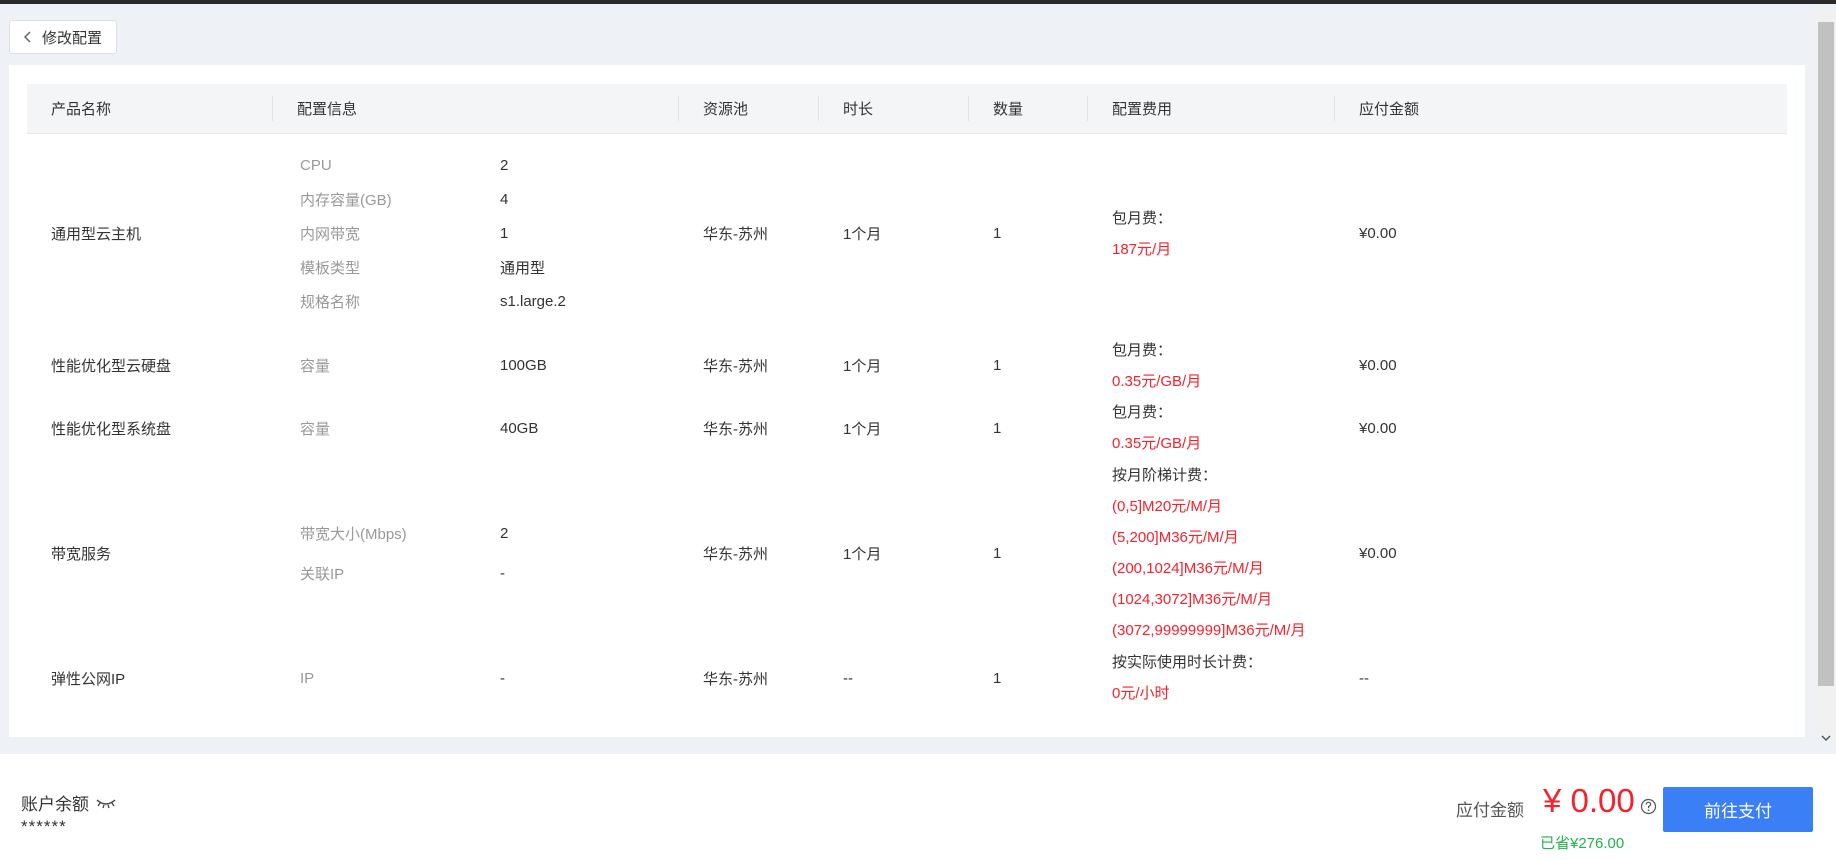 The height and width of the screenshot is (860, 1836). I want to click on config-value: 40GB, so click(519, 428).